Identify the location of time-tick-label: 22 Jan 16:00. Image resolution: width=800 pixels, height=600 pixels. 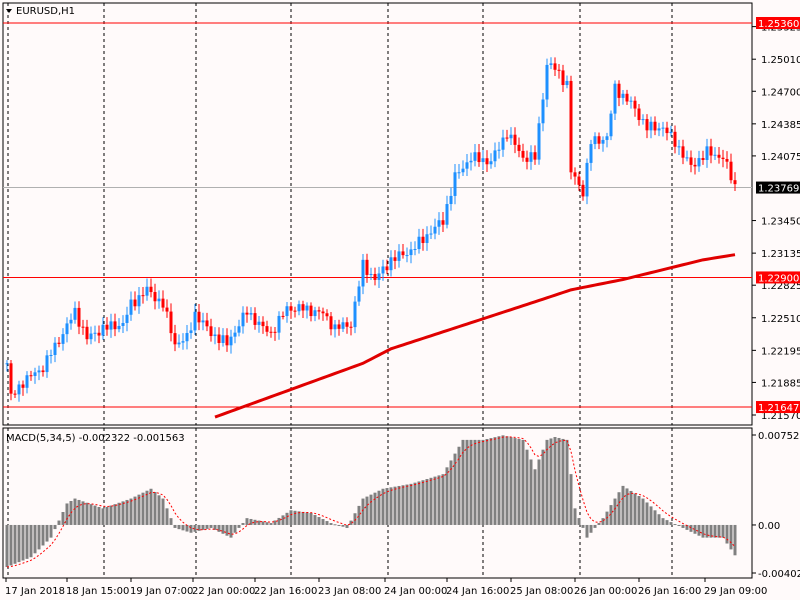
(285, 591).